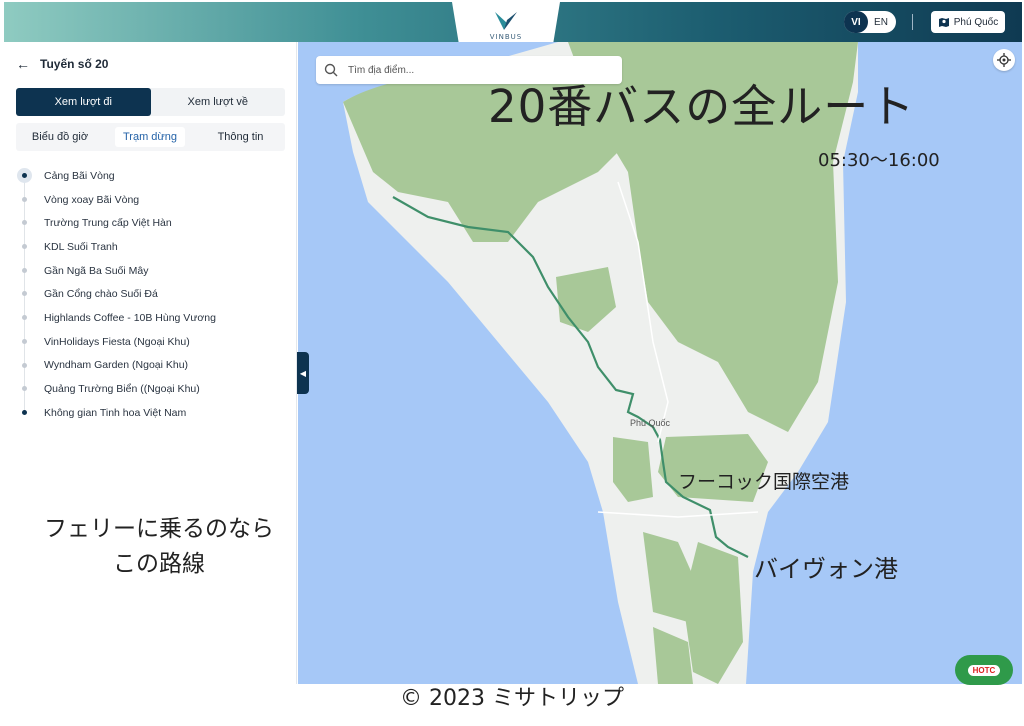 This screenshot has width=1024, height=726. I want to click on search-icon, so click(331, 70).